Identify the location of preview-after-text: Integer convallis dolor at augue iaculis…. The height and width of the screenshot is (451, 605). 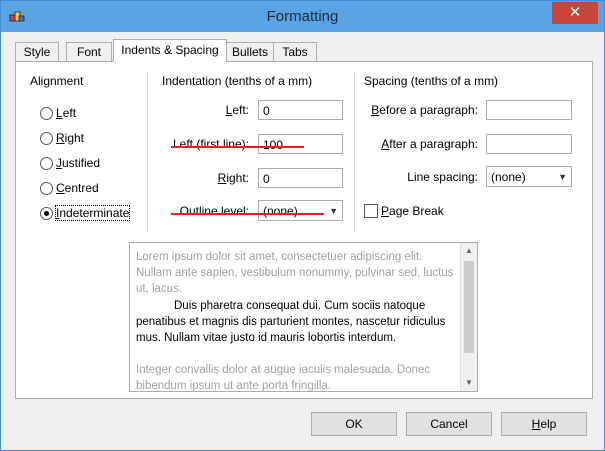
(283, 378).